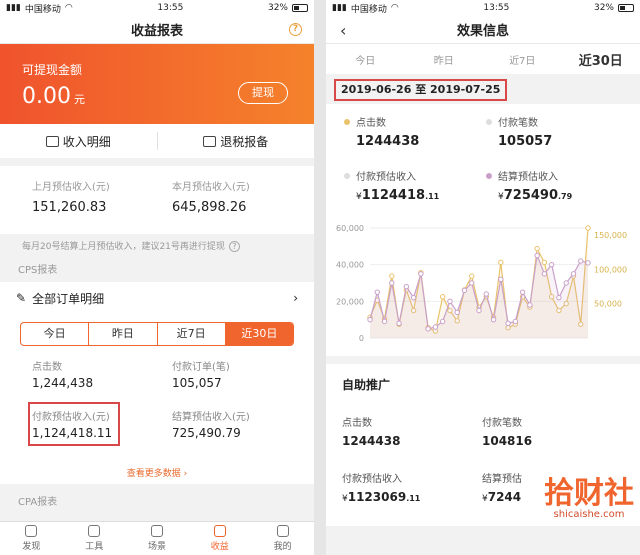 Image resolution: width=640 pixels, height=555 pixels. I want to click on sp-orders-value: 104816, so click(507, 441).